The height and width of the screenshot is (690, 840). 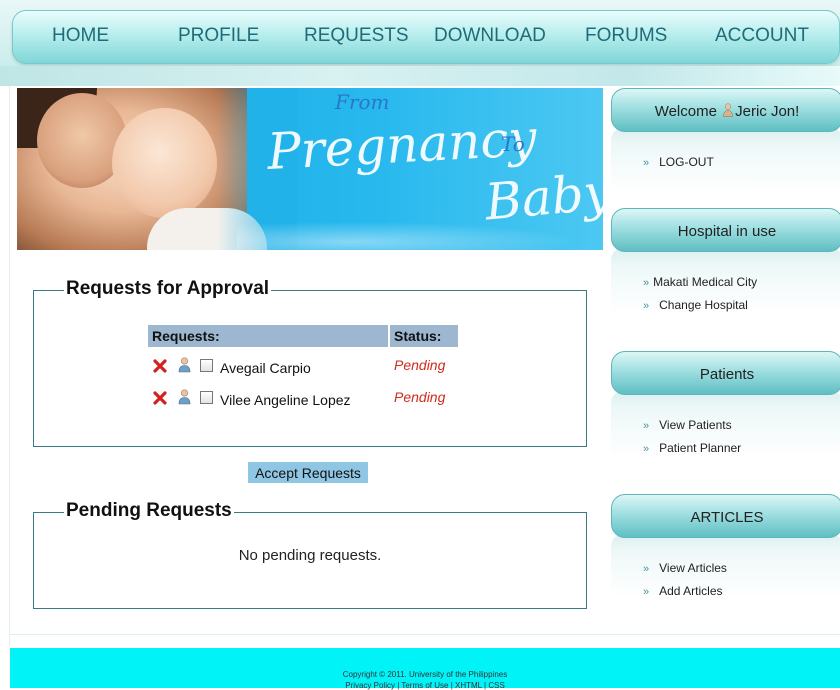 I want to click on pending-requests-panel: Pending Requests No pending requests., so click(x=310, y=554).